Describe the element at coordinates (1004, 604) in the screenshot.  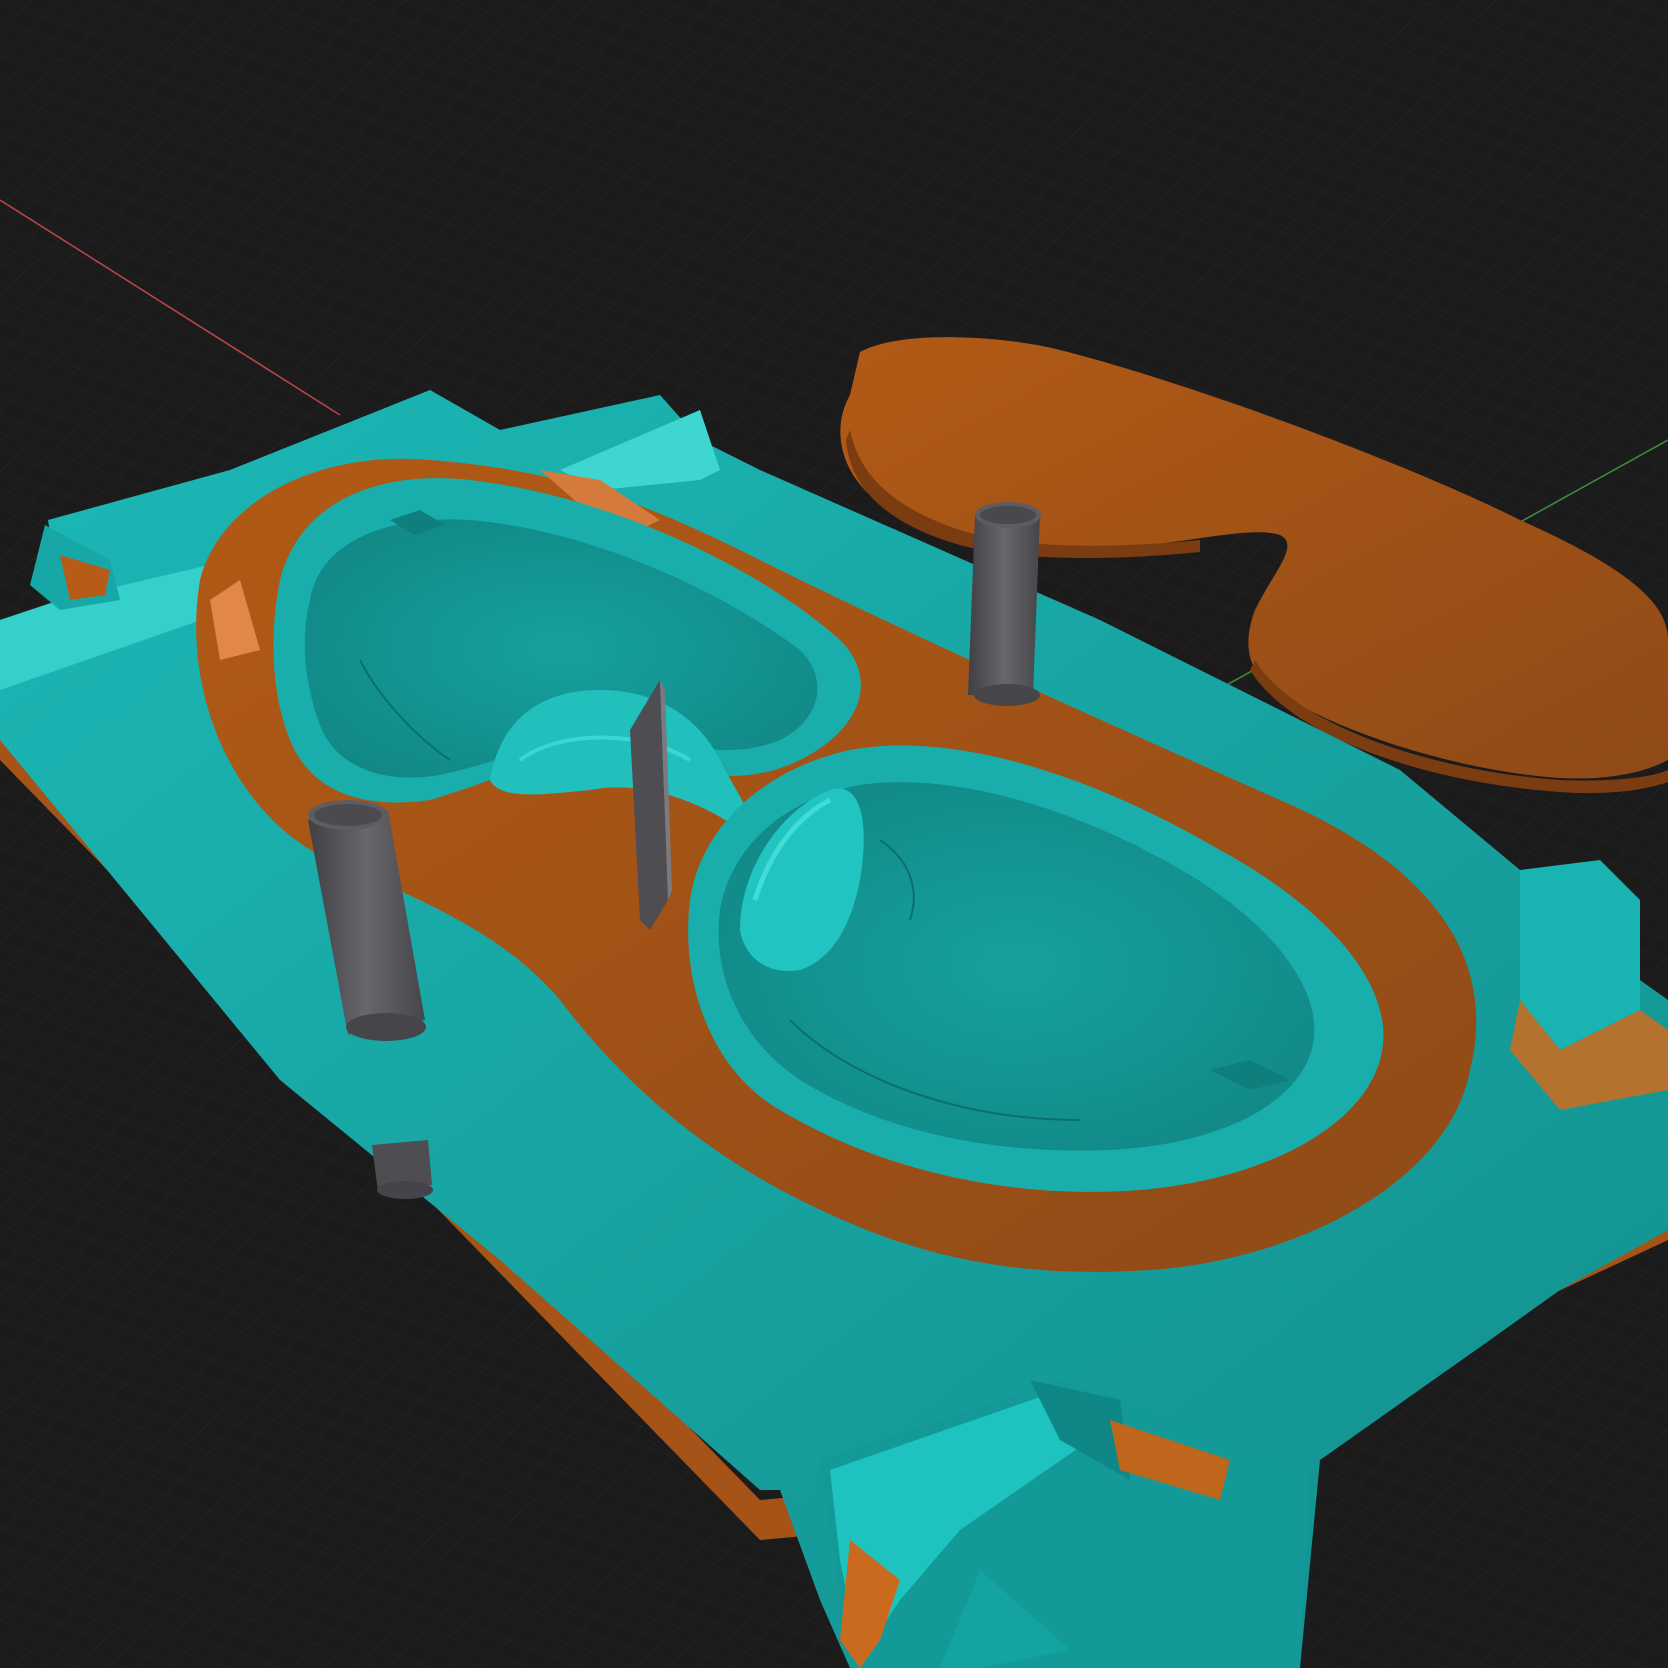
I see `guide-pin-right` at that location.